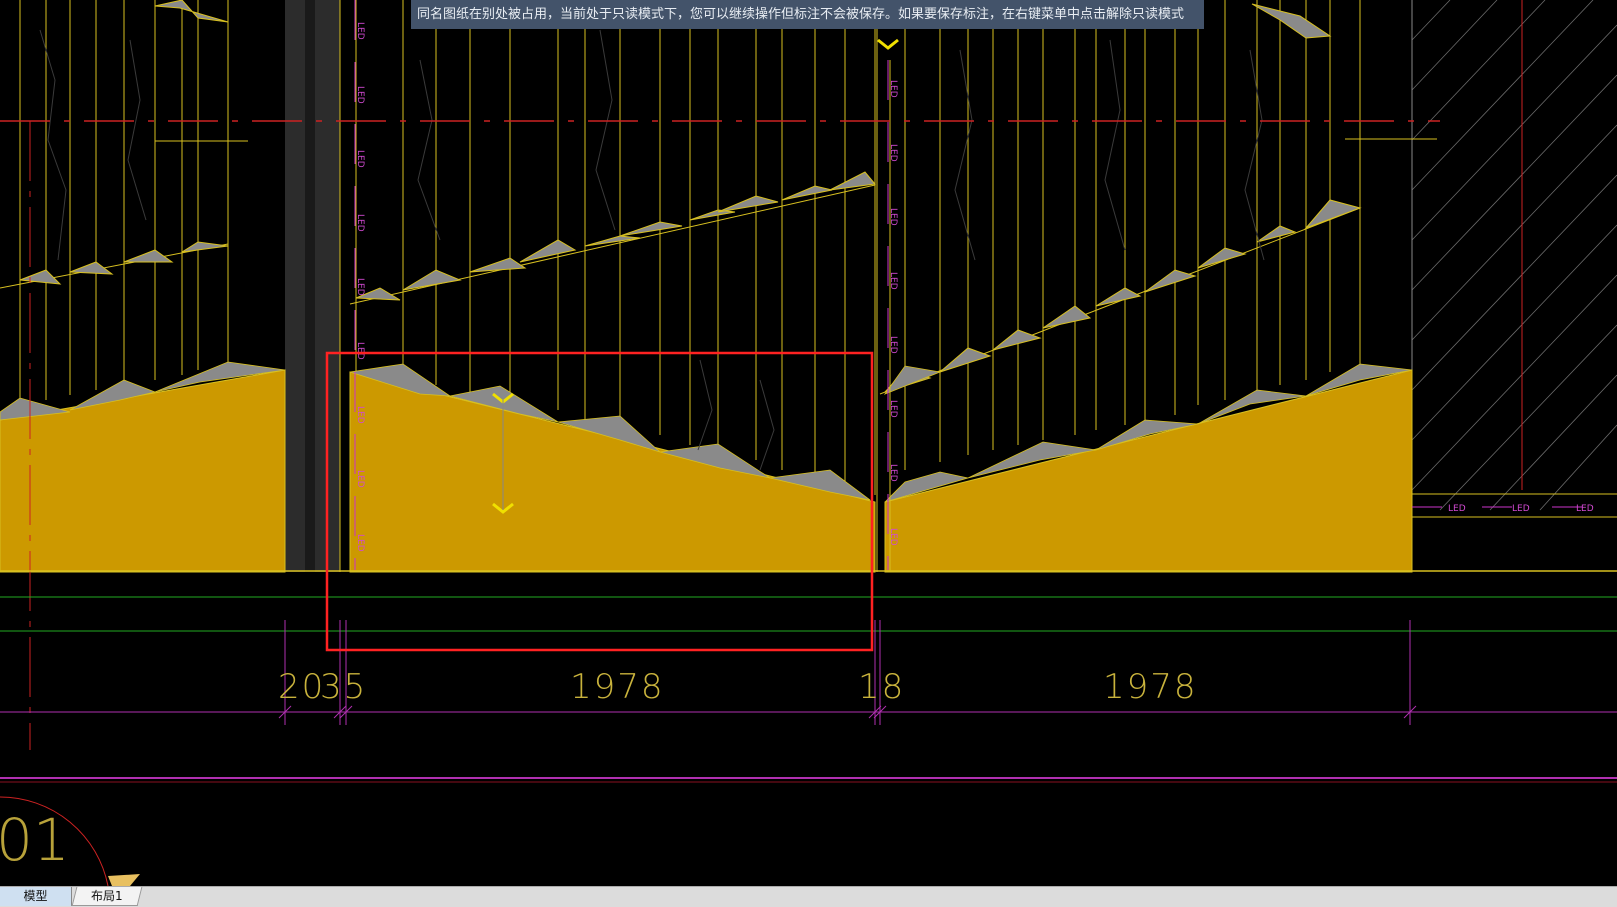  What do you see at coordinates (107, 896) in the screenshot?
I see `tab-layout1: 布局1` at bounding box center [107, 896].